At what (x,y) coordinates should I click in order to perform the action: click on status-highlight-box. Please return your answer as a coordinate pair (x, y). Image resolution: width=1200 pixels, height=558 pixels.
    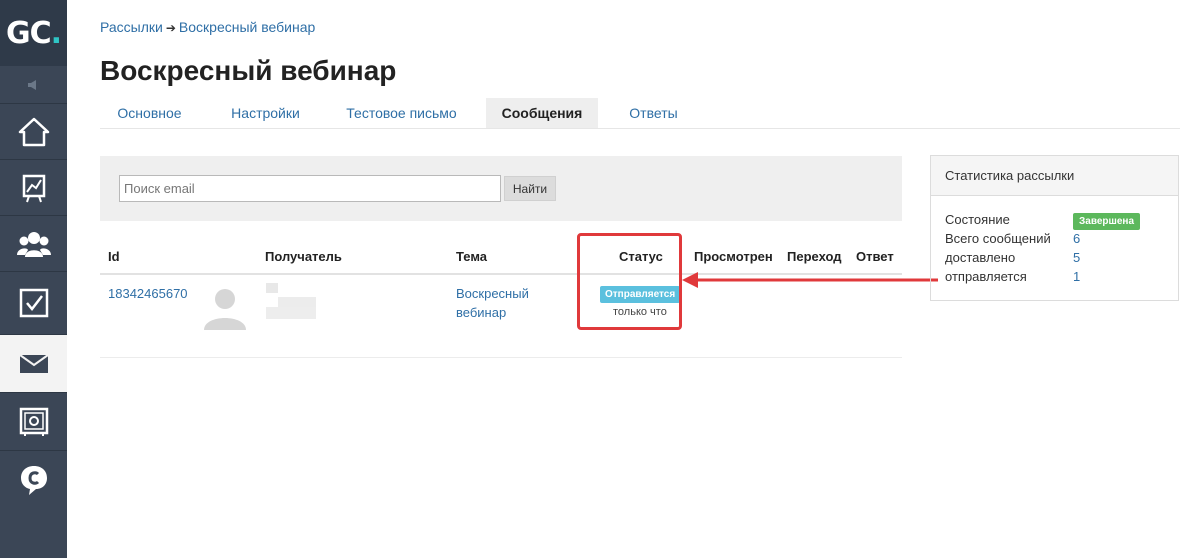
    Looking at the image, I should click on (629, 281).